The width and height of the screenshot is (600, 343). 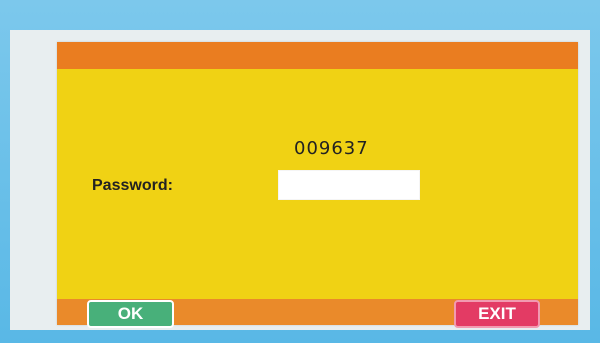 I want to click on title-bar, so click(x=317, y=55).